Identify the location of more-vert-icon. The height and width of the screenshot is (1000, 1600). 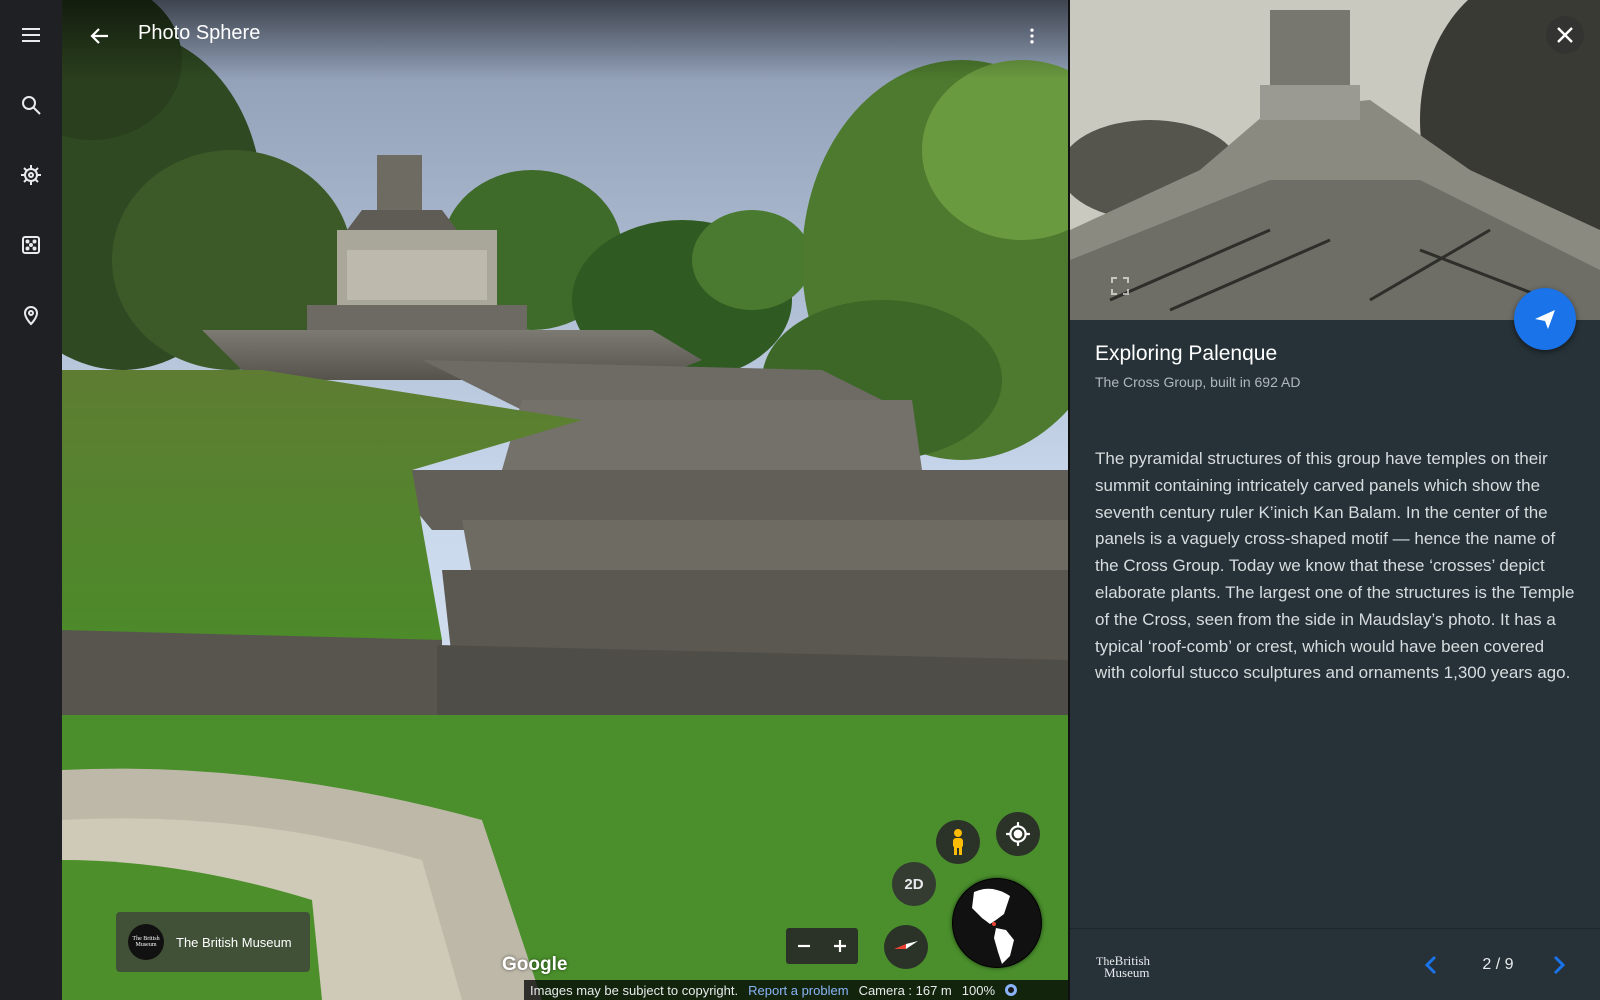
(1032, 36).